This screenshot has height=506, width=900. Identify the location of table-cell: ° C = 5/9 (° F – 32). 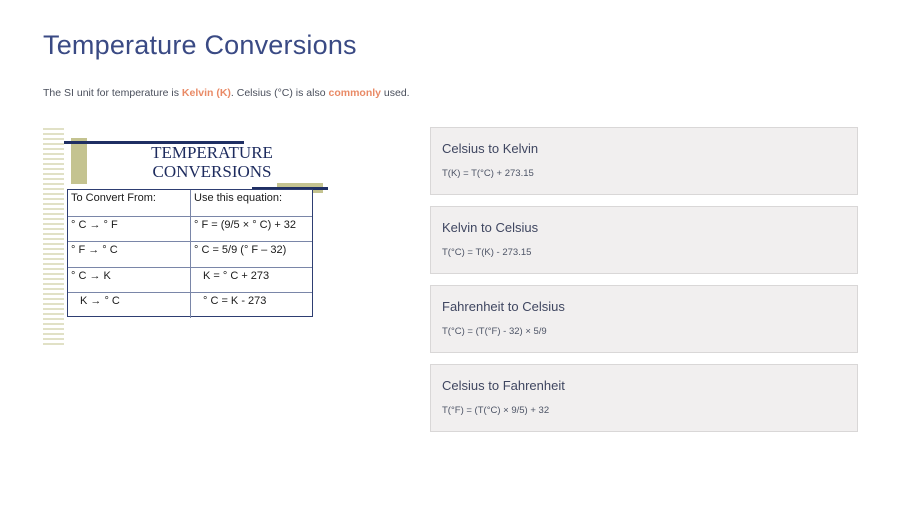
(240, 250).